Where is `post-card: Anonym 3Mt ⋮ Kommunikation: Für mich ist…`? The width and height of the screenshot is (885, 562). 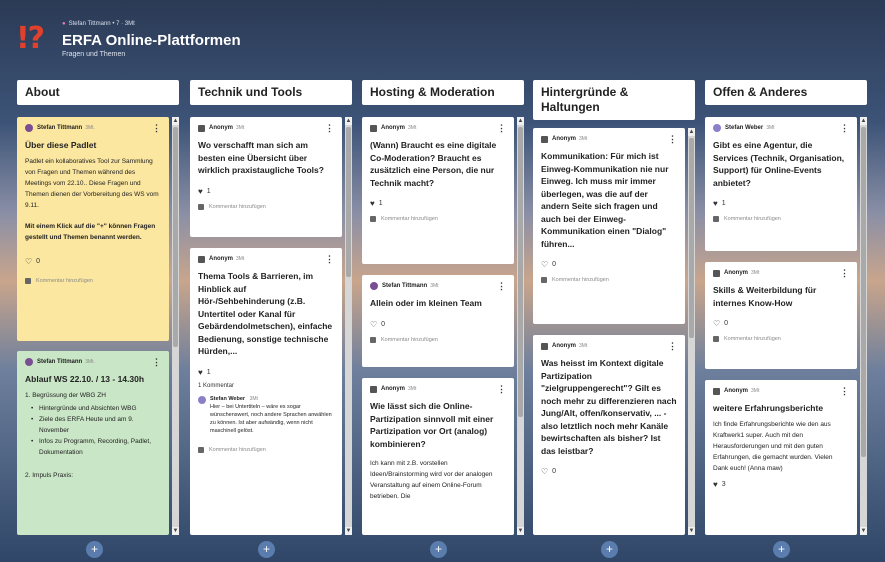 post-card: Anonym 3Mt ⋮ Kommunikation: Für mich ist… is located at coordinates (609, 226).